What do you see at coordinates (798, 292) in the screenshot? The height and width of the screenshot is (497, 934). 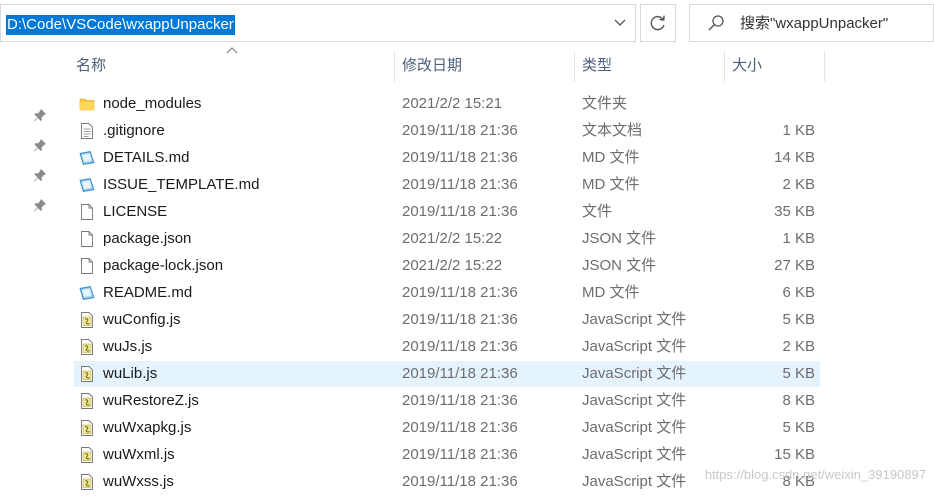 I see `file-size: 6 KB` at bounding box center [798, 292].